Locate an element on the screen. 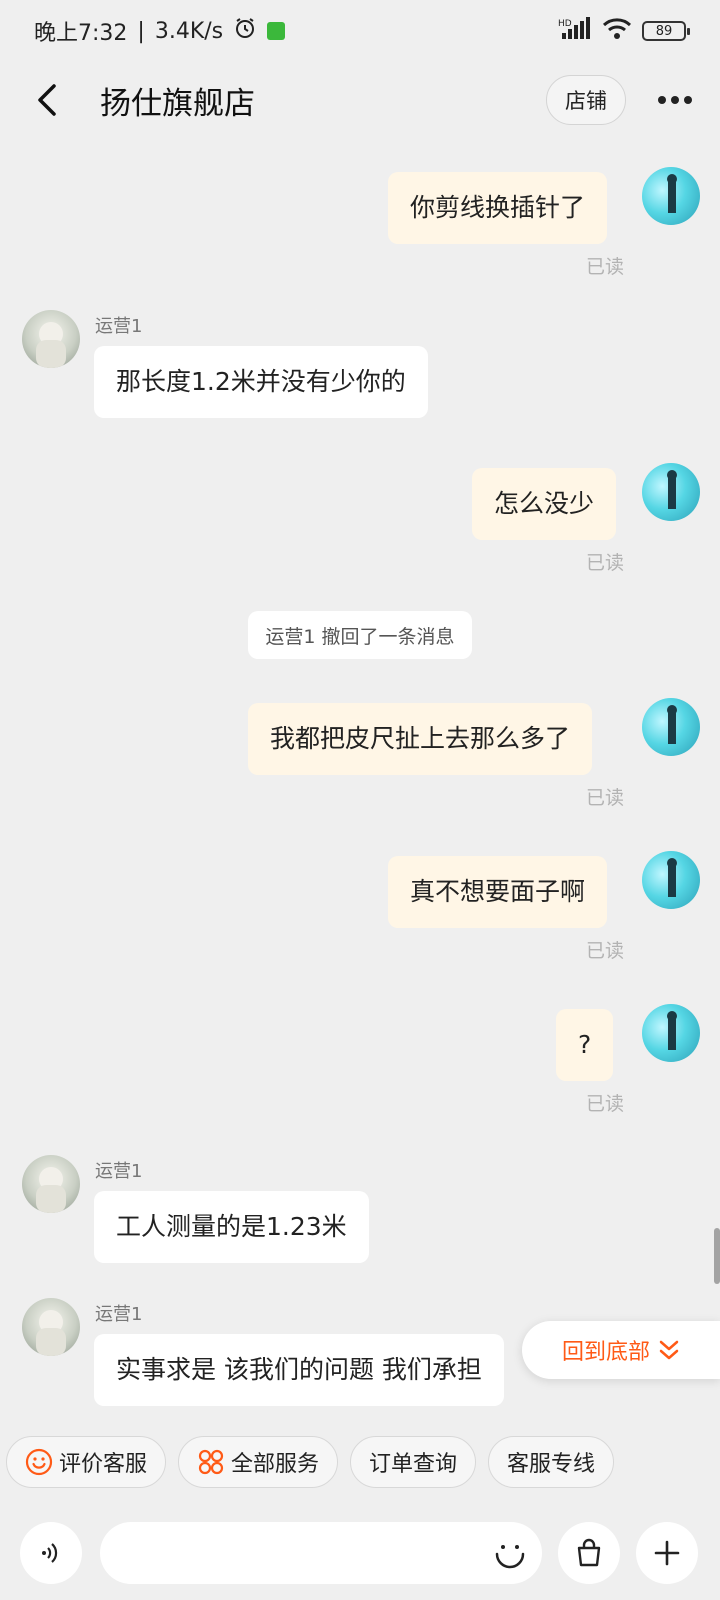 Image resolution: width=720 pixels, height=1600 pixels. service-hotline-button: 客服专线 is located at coordinates (551, 1462).